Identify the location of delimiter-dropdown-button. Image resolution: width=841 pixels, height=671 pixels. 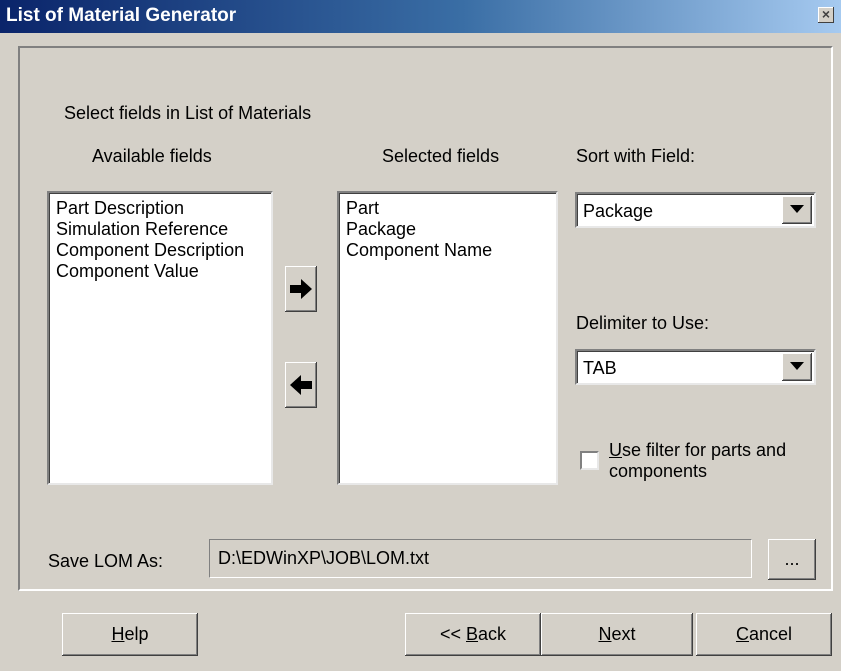
(797, 367).